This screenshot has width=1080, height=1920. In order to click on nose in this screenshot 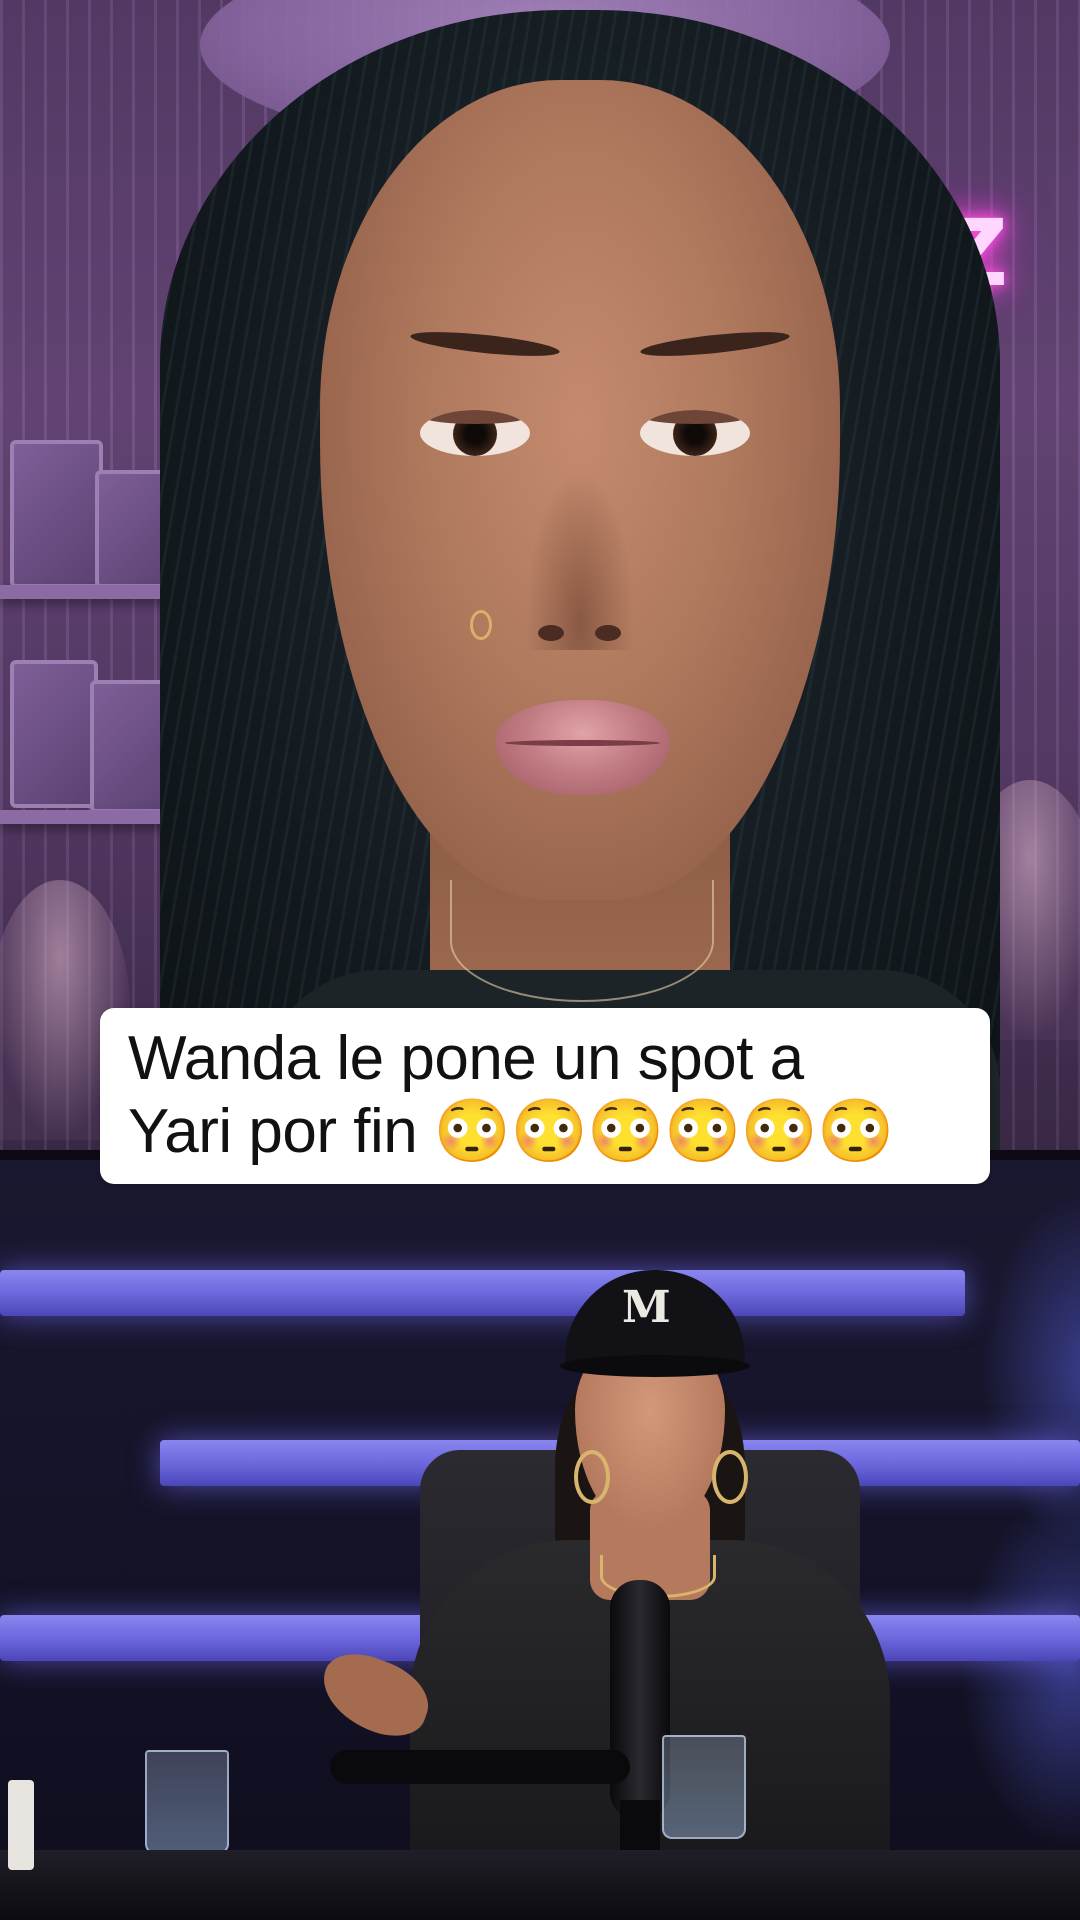, I will do `click(580, 560)`.